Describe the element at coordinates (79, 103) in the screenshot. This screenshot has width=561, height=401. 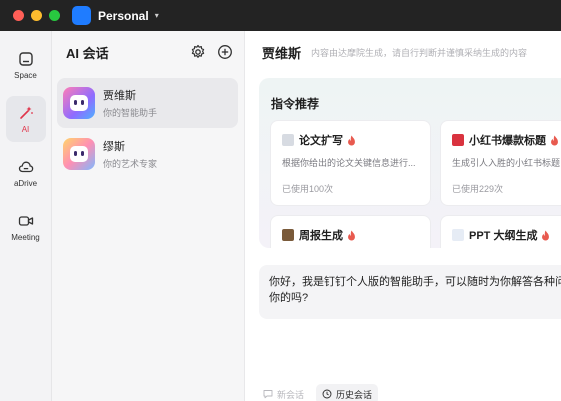
I see `jarvis-avatar` at that location.